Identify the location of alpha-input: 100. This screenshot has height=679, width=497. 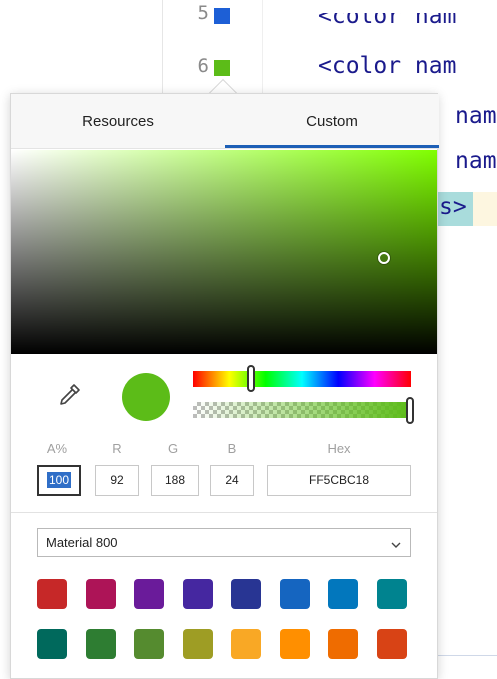
(59, 480).